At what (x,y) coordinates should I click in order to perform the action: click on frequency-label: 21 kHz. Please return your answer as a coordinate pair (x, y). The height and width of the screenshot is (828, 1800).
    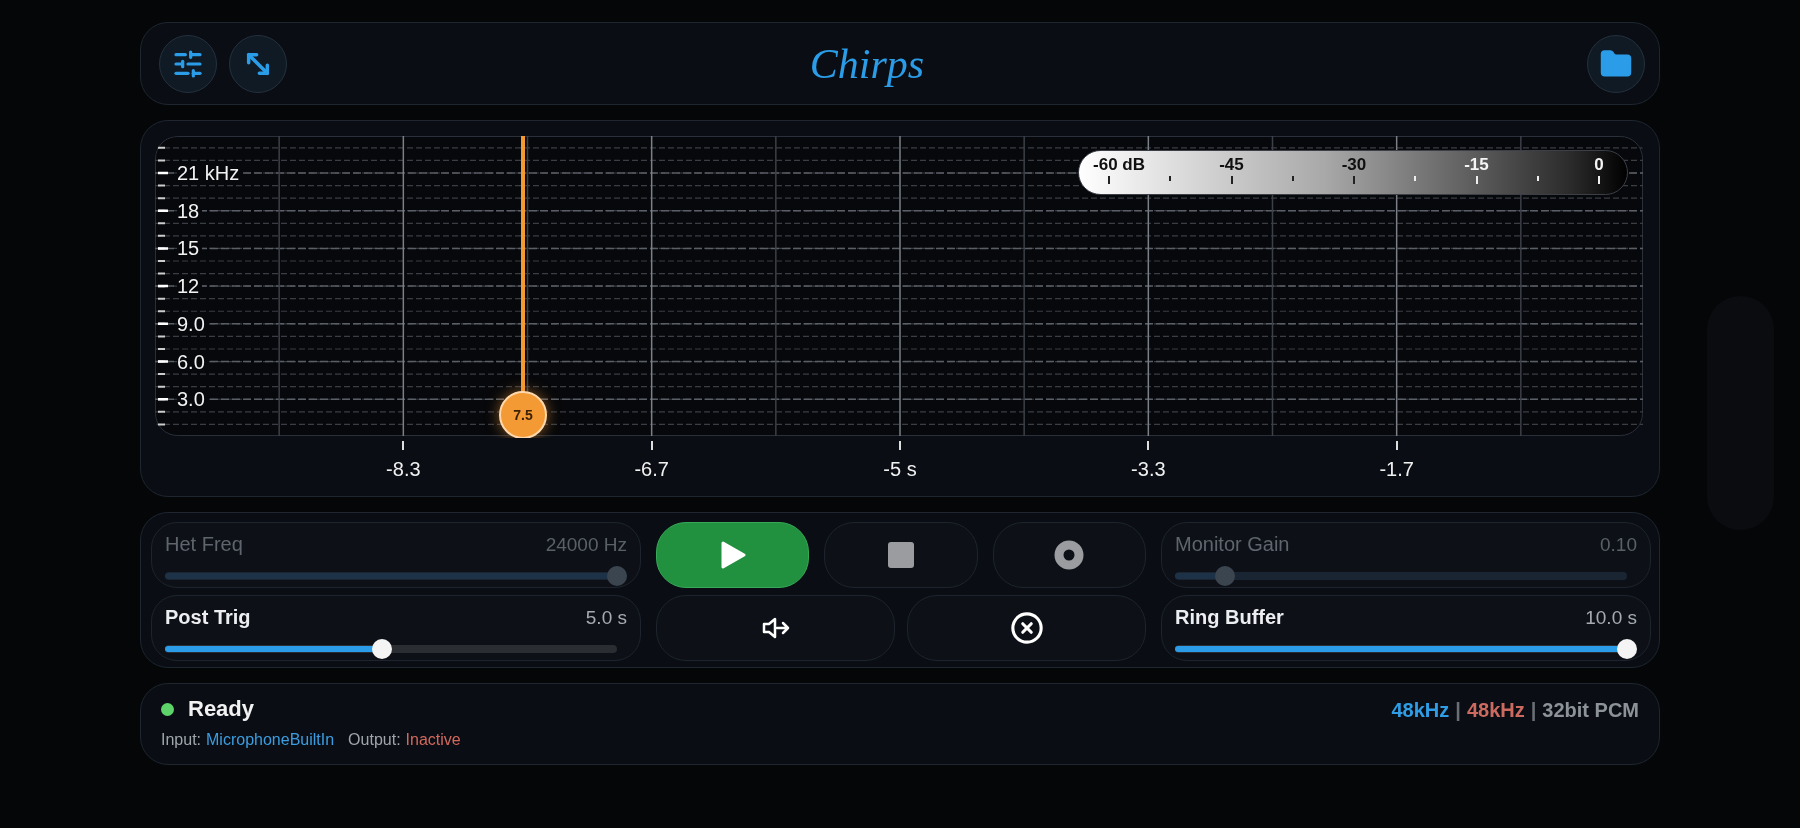
    Looking at the image, I should click on (210, 173).